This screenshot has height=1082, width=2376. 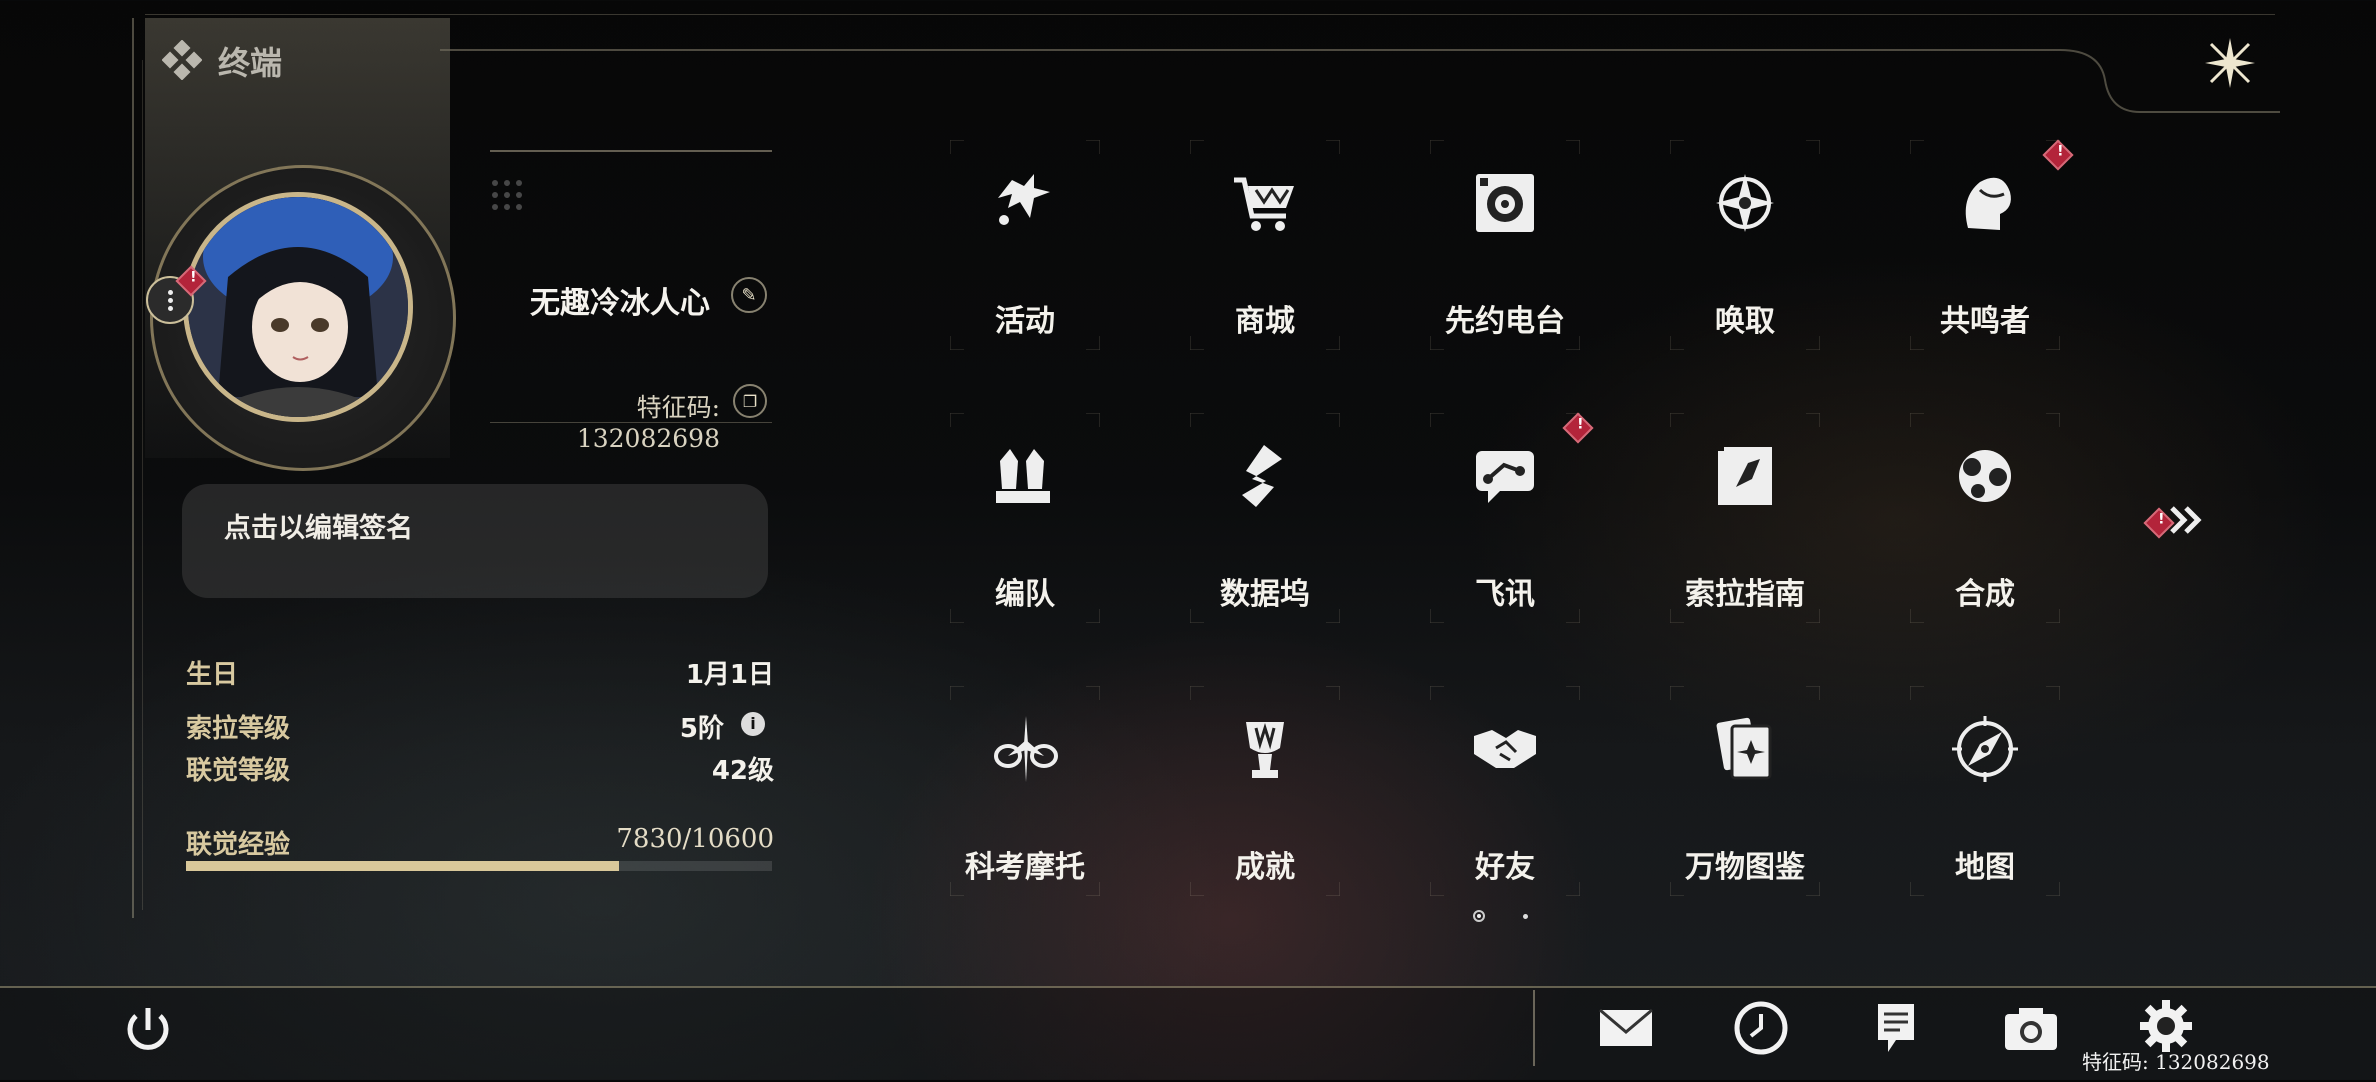 What do you see at coordinates (513, 201) in the screenshot?
I see `dot-grid-decoration` at bounding box center [513, 201].